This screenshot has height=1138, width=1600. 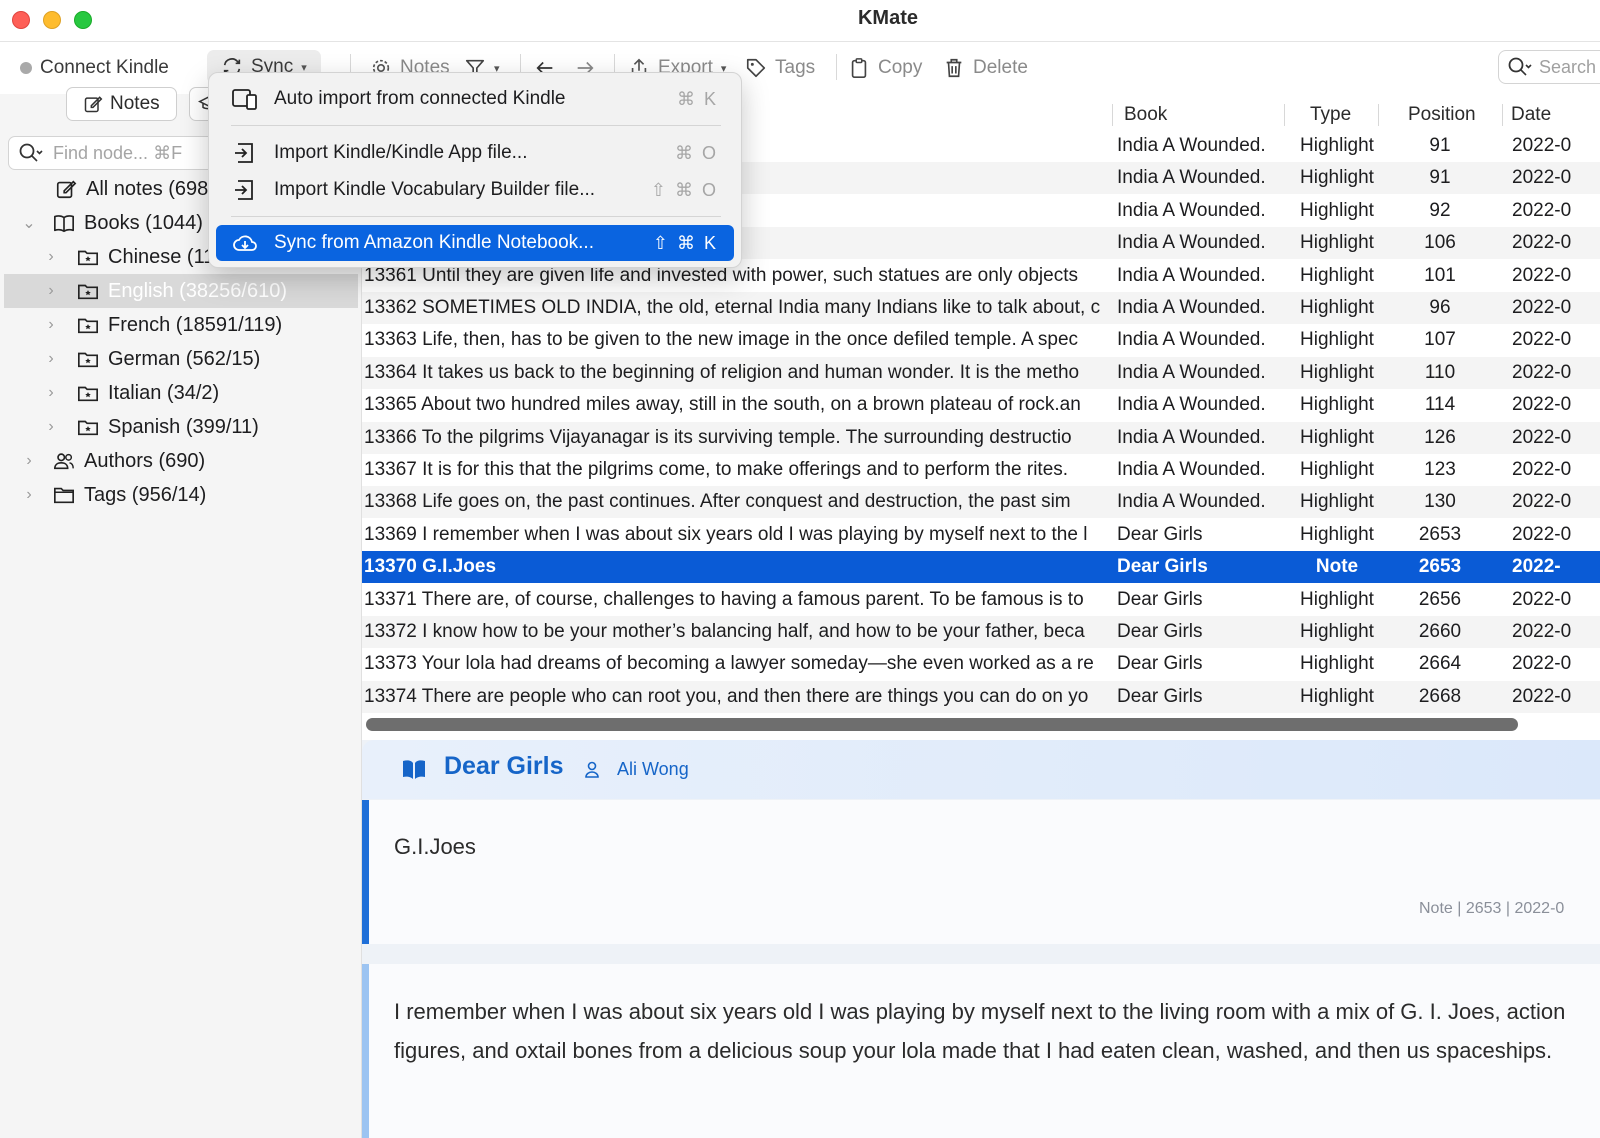 I want to click on sidebar-item-label: Chinese (11, so click(x=161, y=256).